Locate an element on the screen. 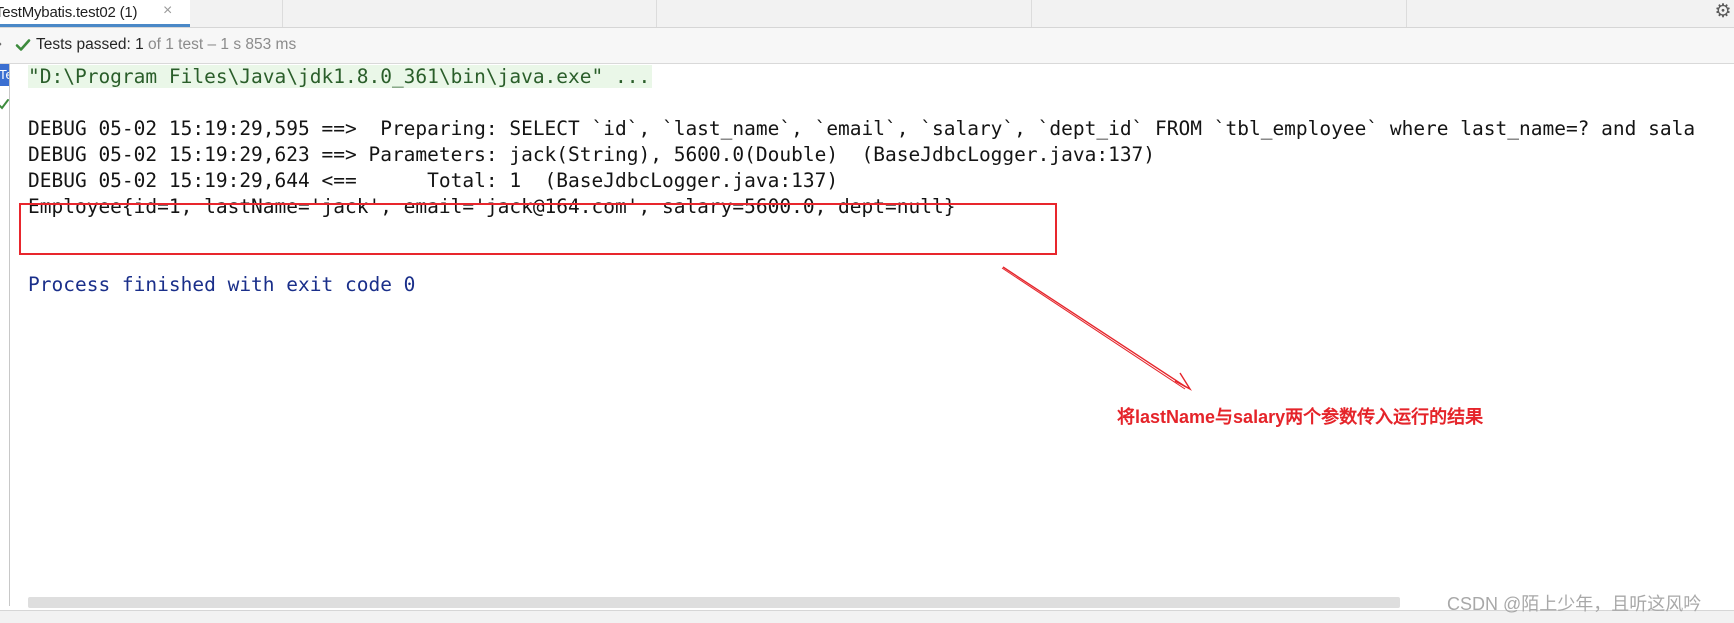 The height and width of the screenshot is (623, 1734). test-status-bar: › Tests passed: 1 of 1 test – 1 s 853 ms is located at coordinates (867, 46).